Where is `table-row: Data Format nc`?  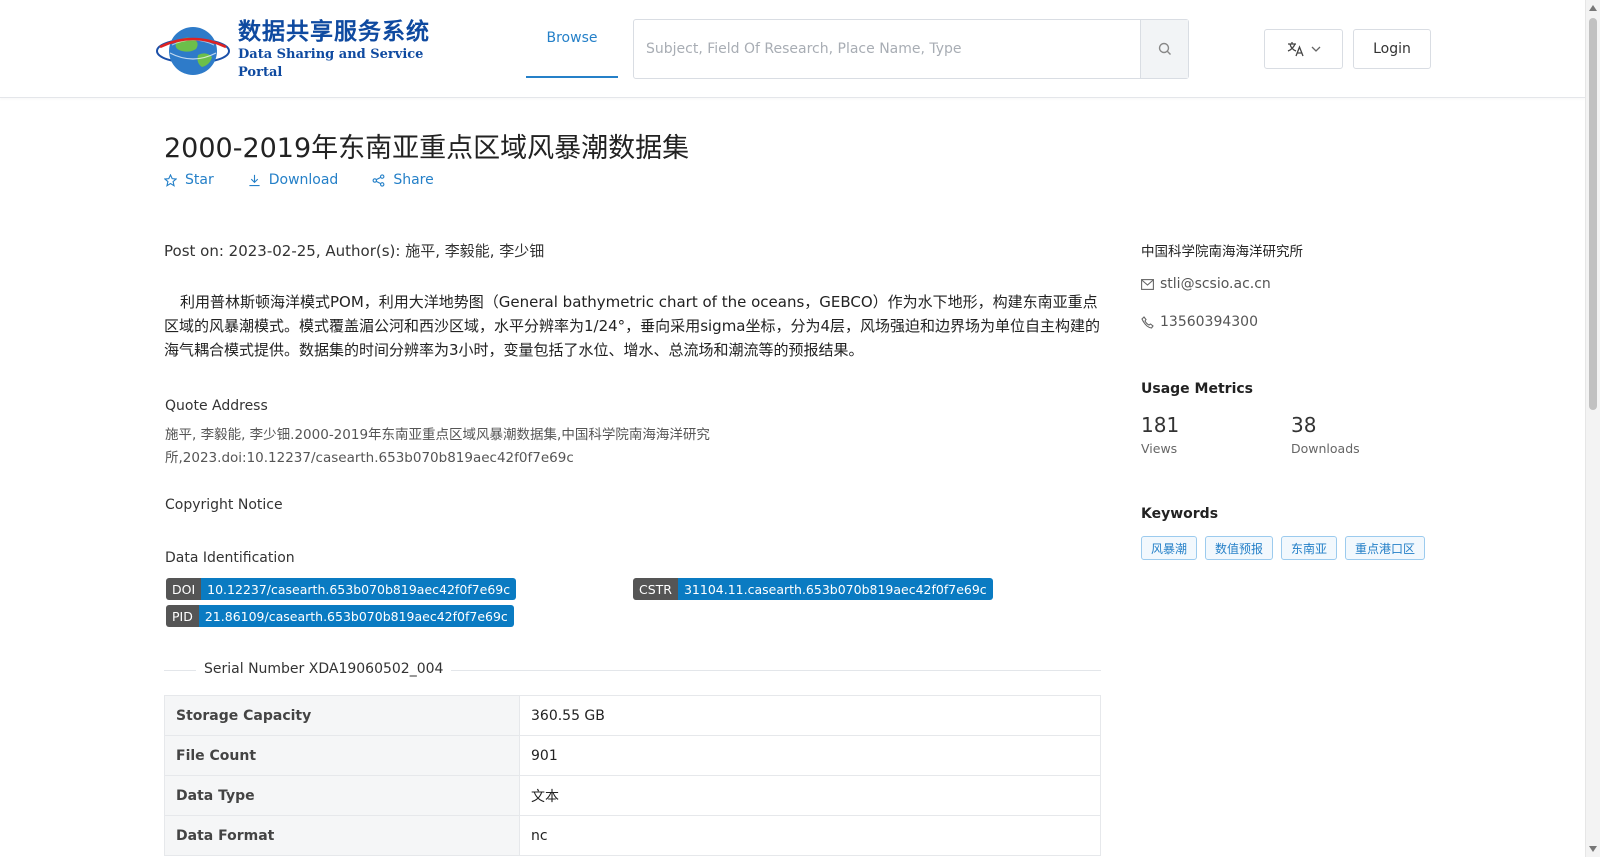
table-row: Data Format nc is located at coordinates (632, 835).